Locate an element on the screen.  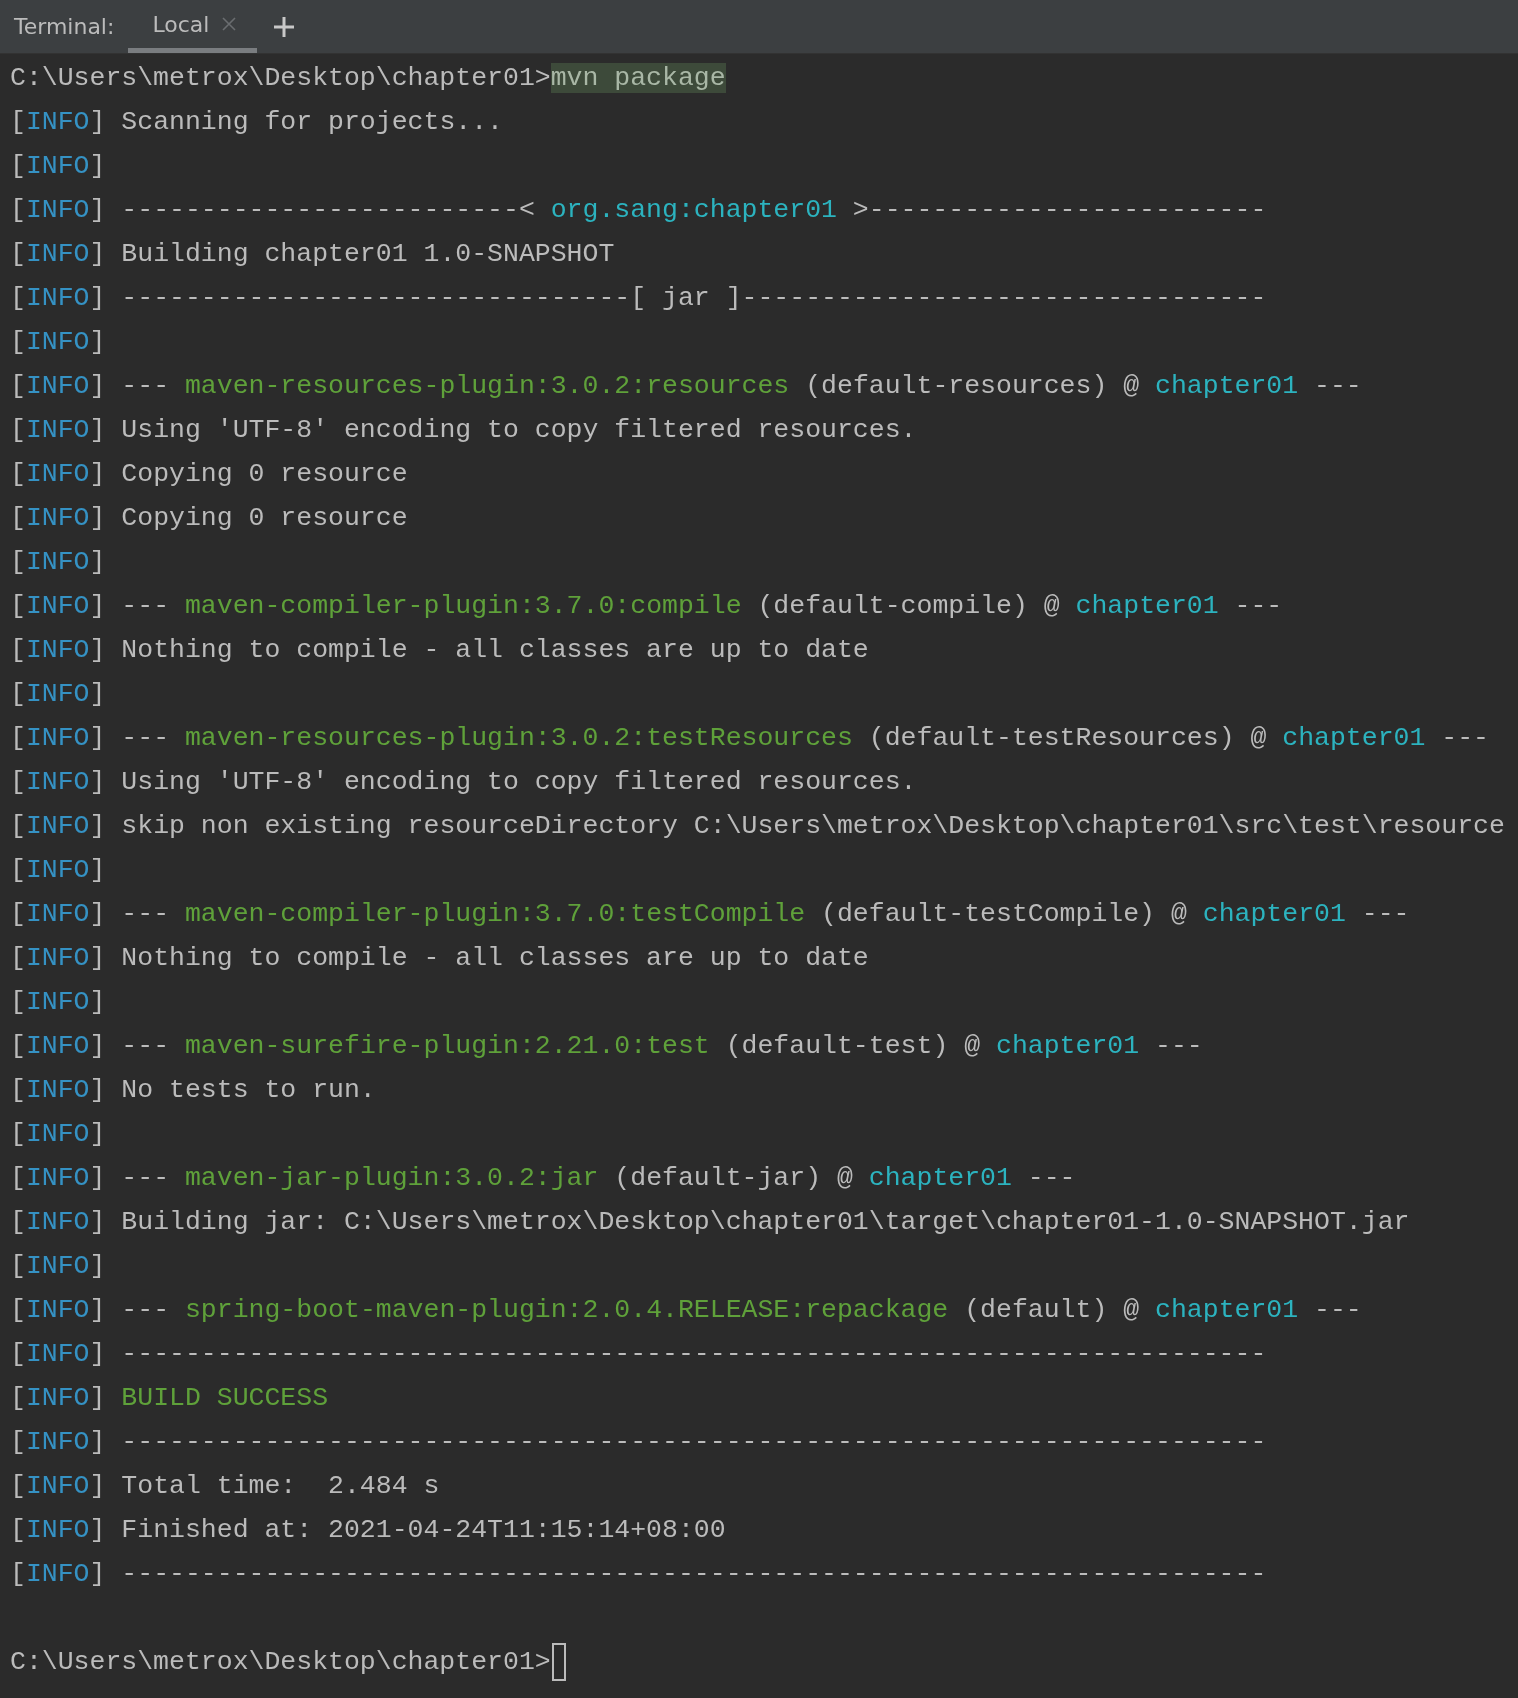
log-line: [INFO] --- maven-jar-plugin:3.0.2:jar (default-jar) @ chapter01 --- is located at coordinates (543, 1178).